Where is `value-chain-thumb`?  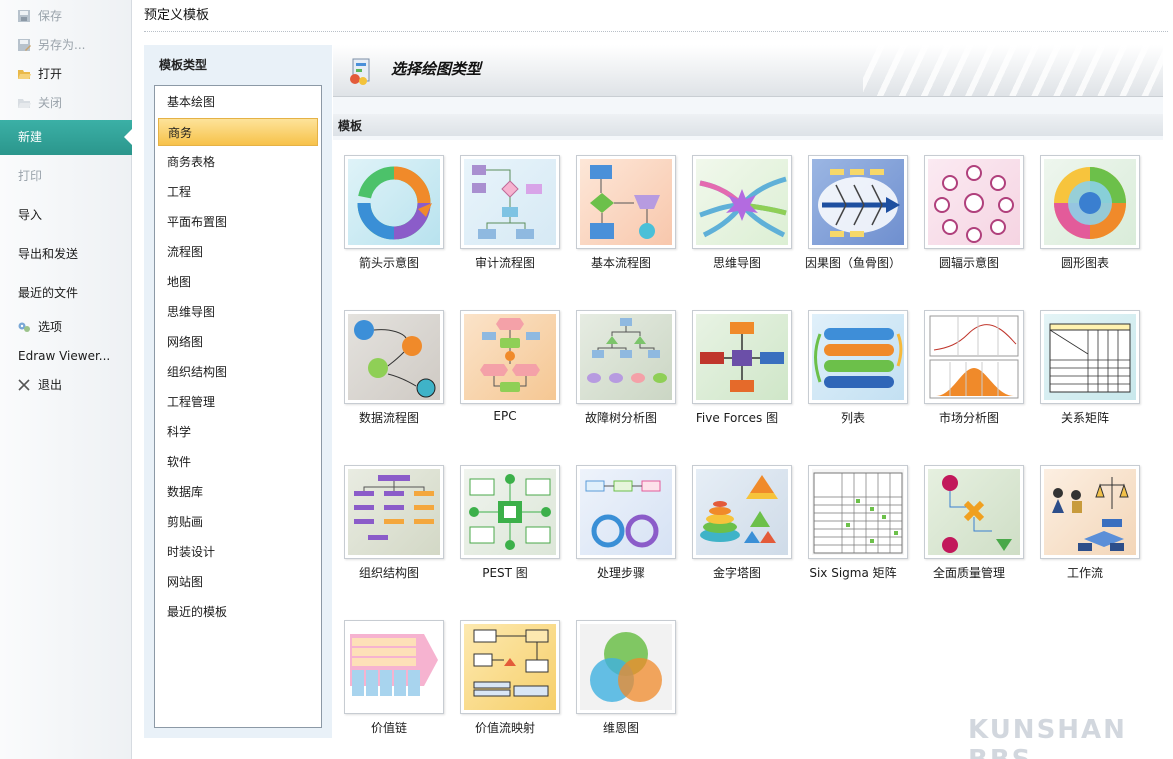 value-chain-thumb is located at coordinates (394, 665).